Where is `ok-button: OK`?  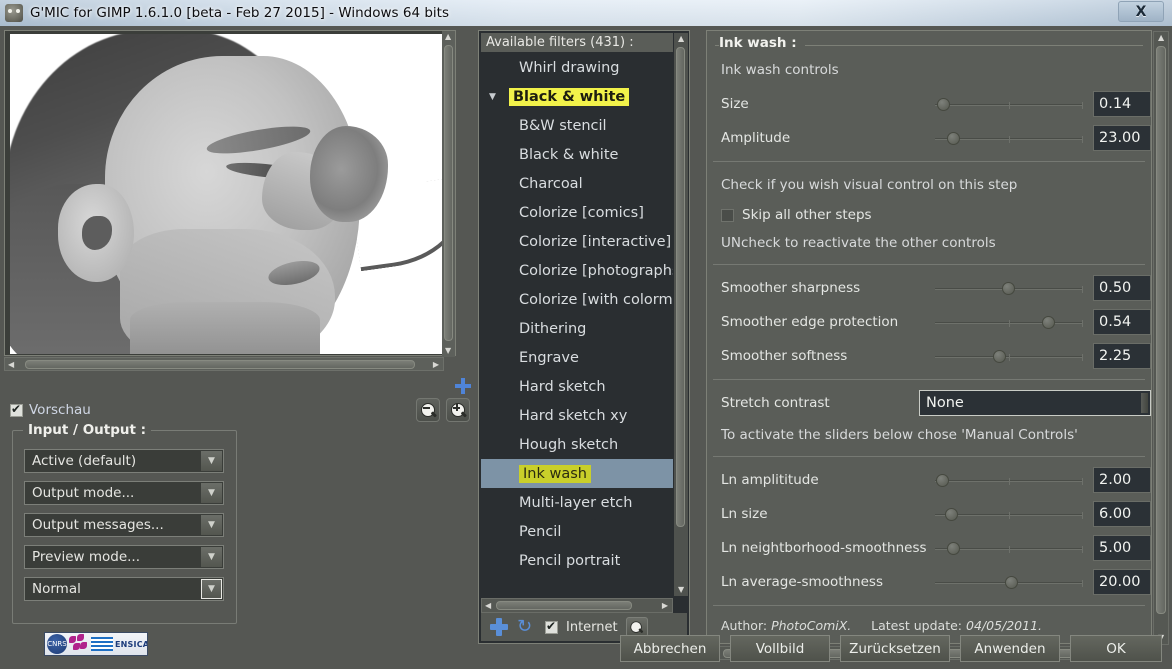
ok-button: OK is located at coordinates (1116, 648).